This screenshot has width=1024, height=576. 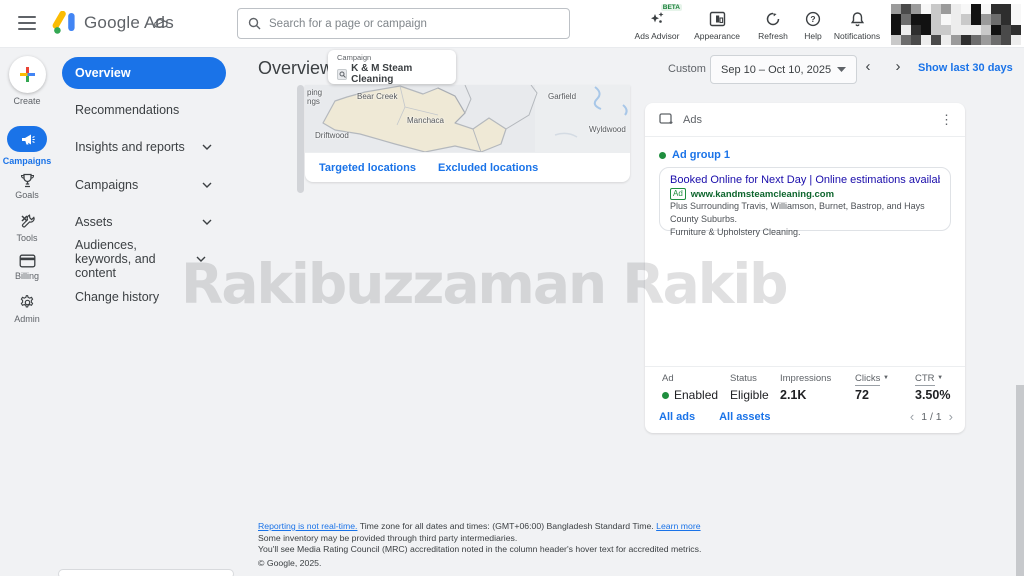 What do you see at coordinates (692, 119) in the screenshot?
I see `ads-card-title: Ads` at bounding box center [692, 119].